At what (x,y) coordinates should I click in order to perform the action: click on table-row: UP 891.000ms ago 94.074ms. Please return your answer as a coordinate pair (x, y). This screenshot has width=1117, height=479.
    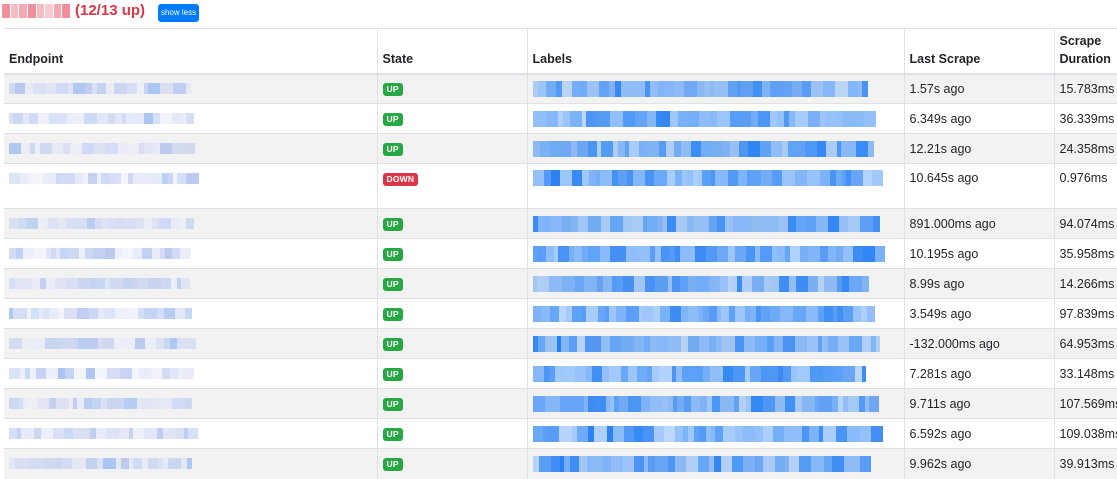
    Looking at the image, I should click on (560, 223).